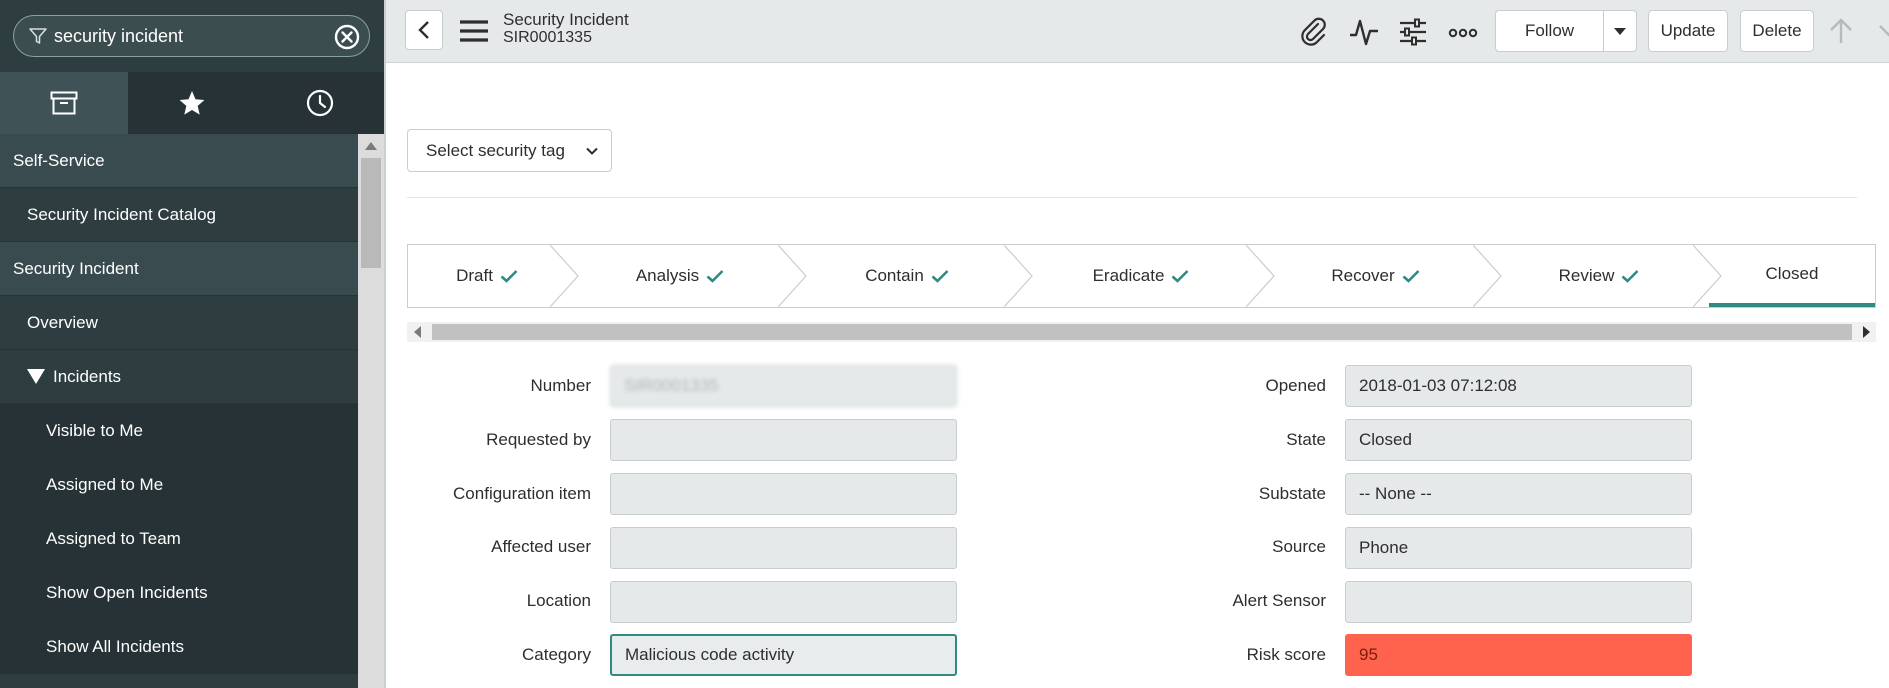  What do you see at coordinates (417, 332) in the screenshot?
I see `scroll-left-arrow-icon` at bounding box center [417, 332].